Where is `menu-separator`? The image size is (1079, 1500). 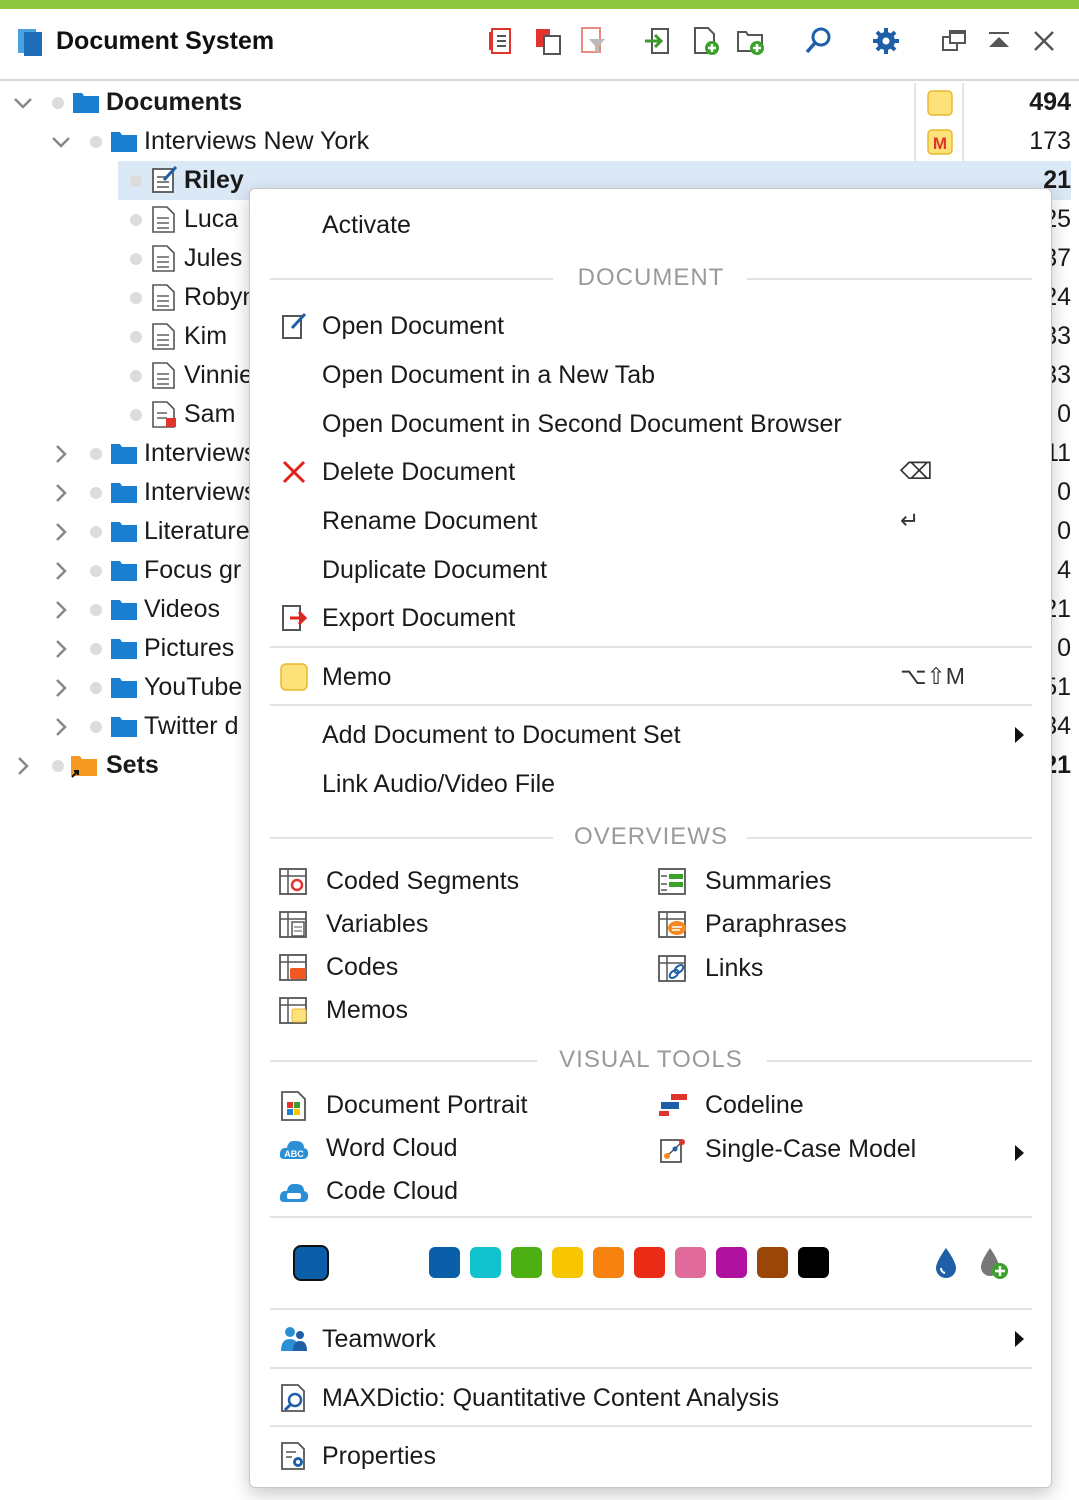
menu-separator is located at coordinates (651, 647).